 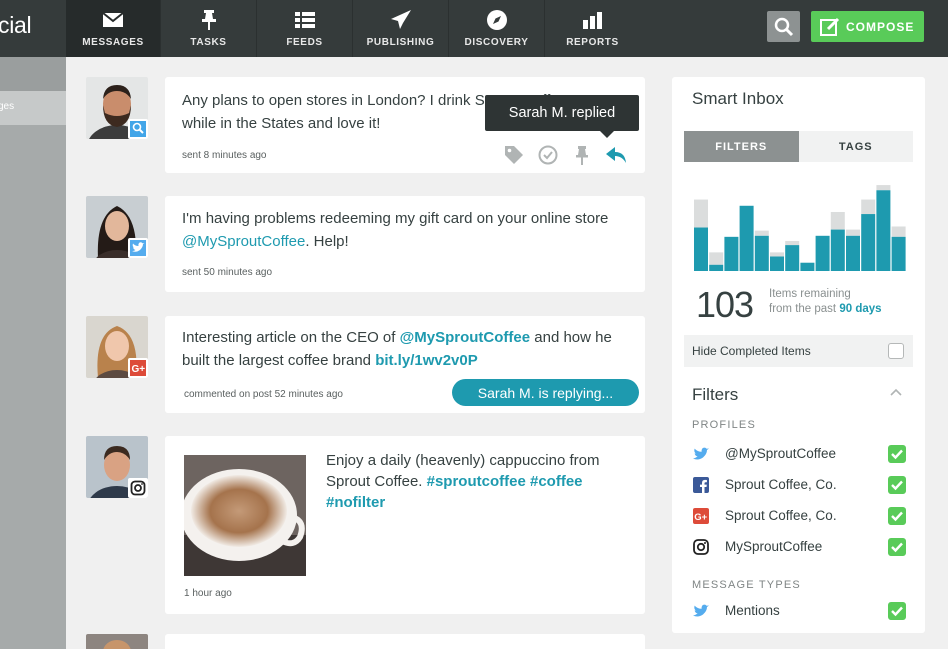 I want to click on twitter-badge-icon, so click(x=138, y=248).